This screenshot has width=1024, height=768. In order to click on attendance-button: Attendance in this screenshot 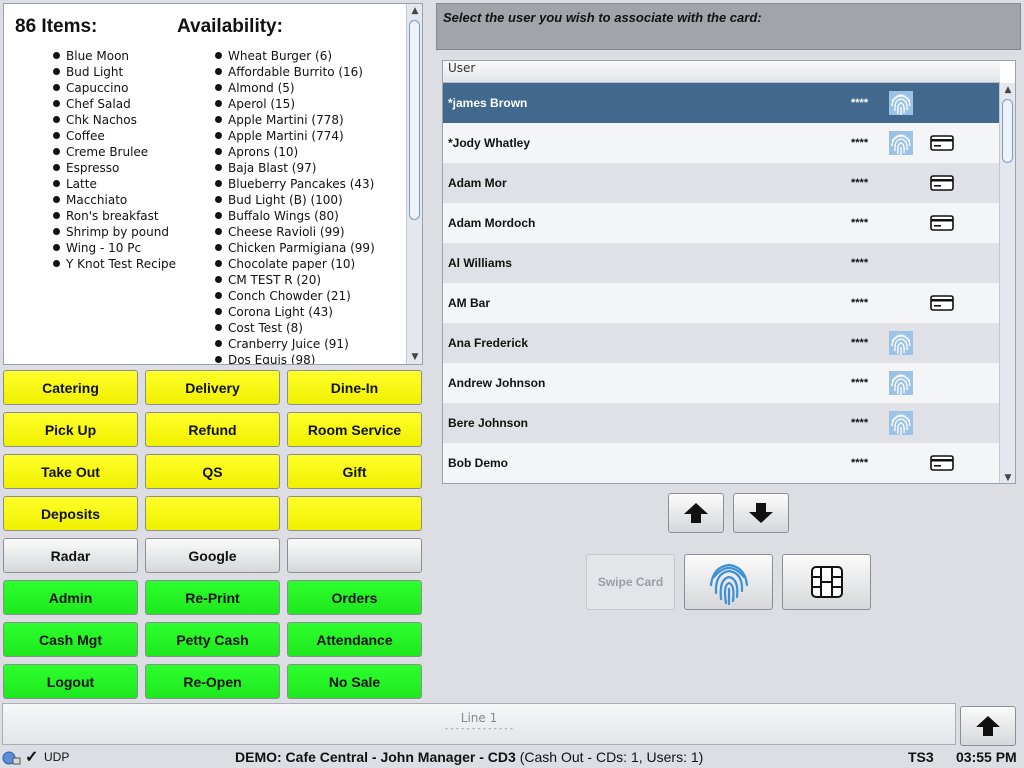, I will do `click(354, 639)`.